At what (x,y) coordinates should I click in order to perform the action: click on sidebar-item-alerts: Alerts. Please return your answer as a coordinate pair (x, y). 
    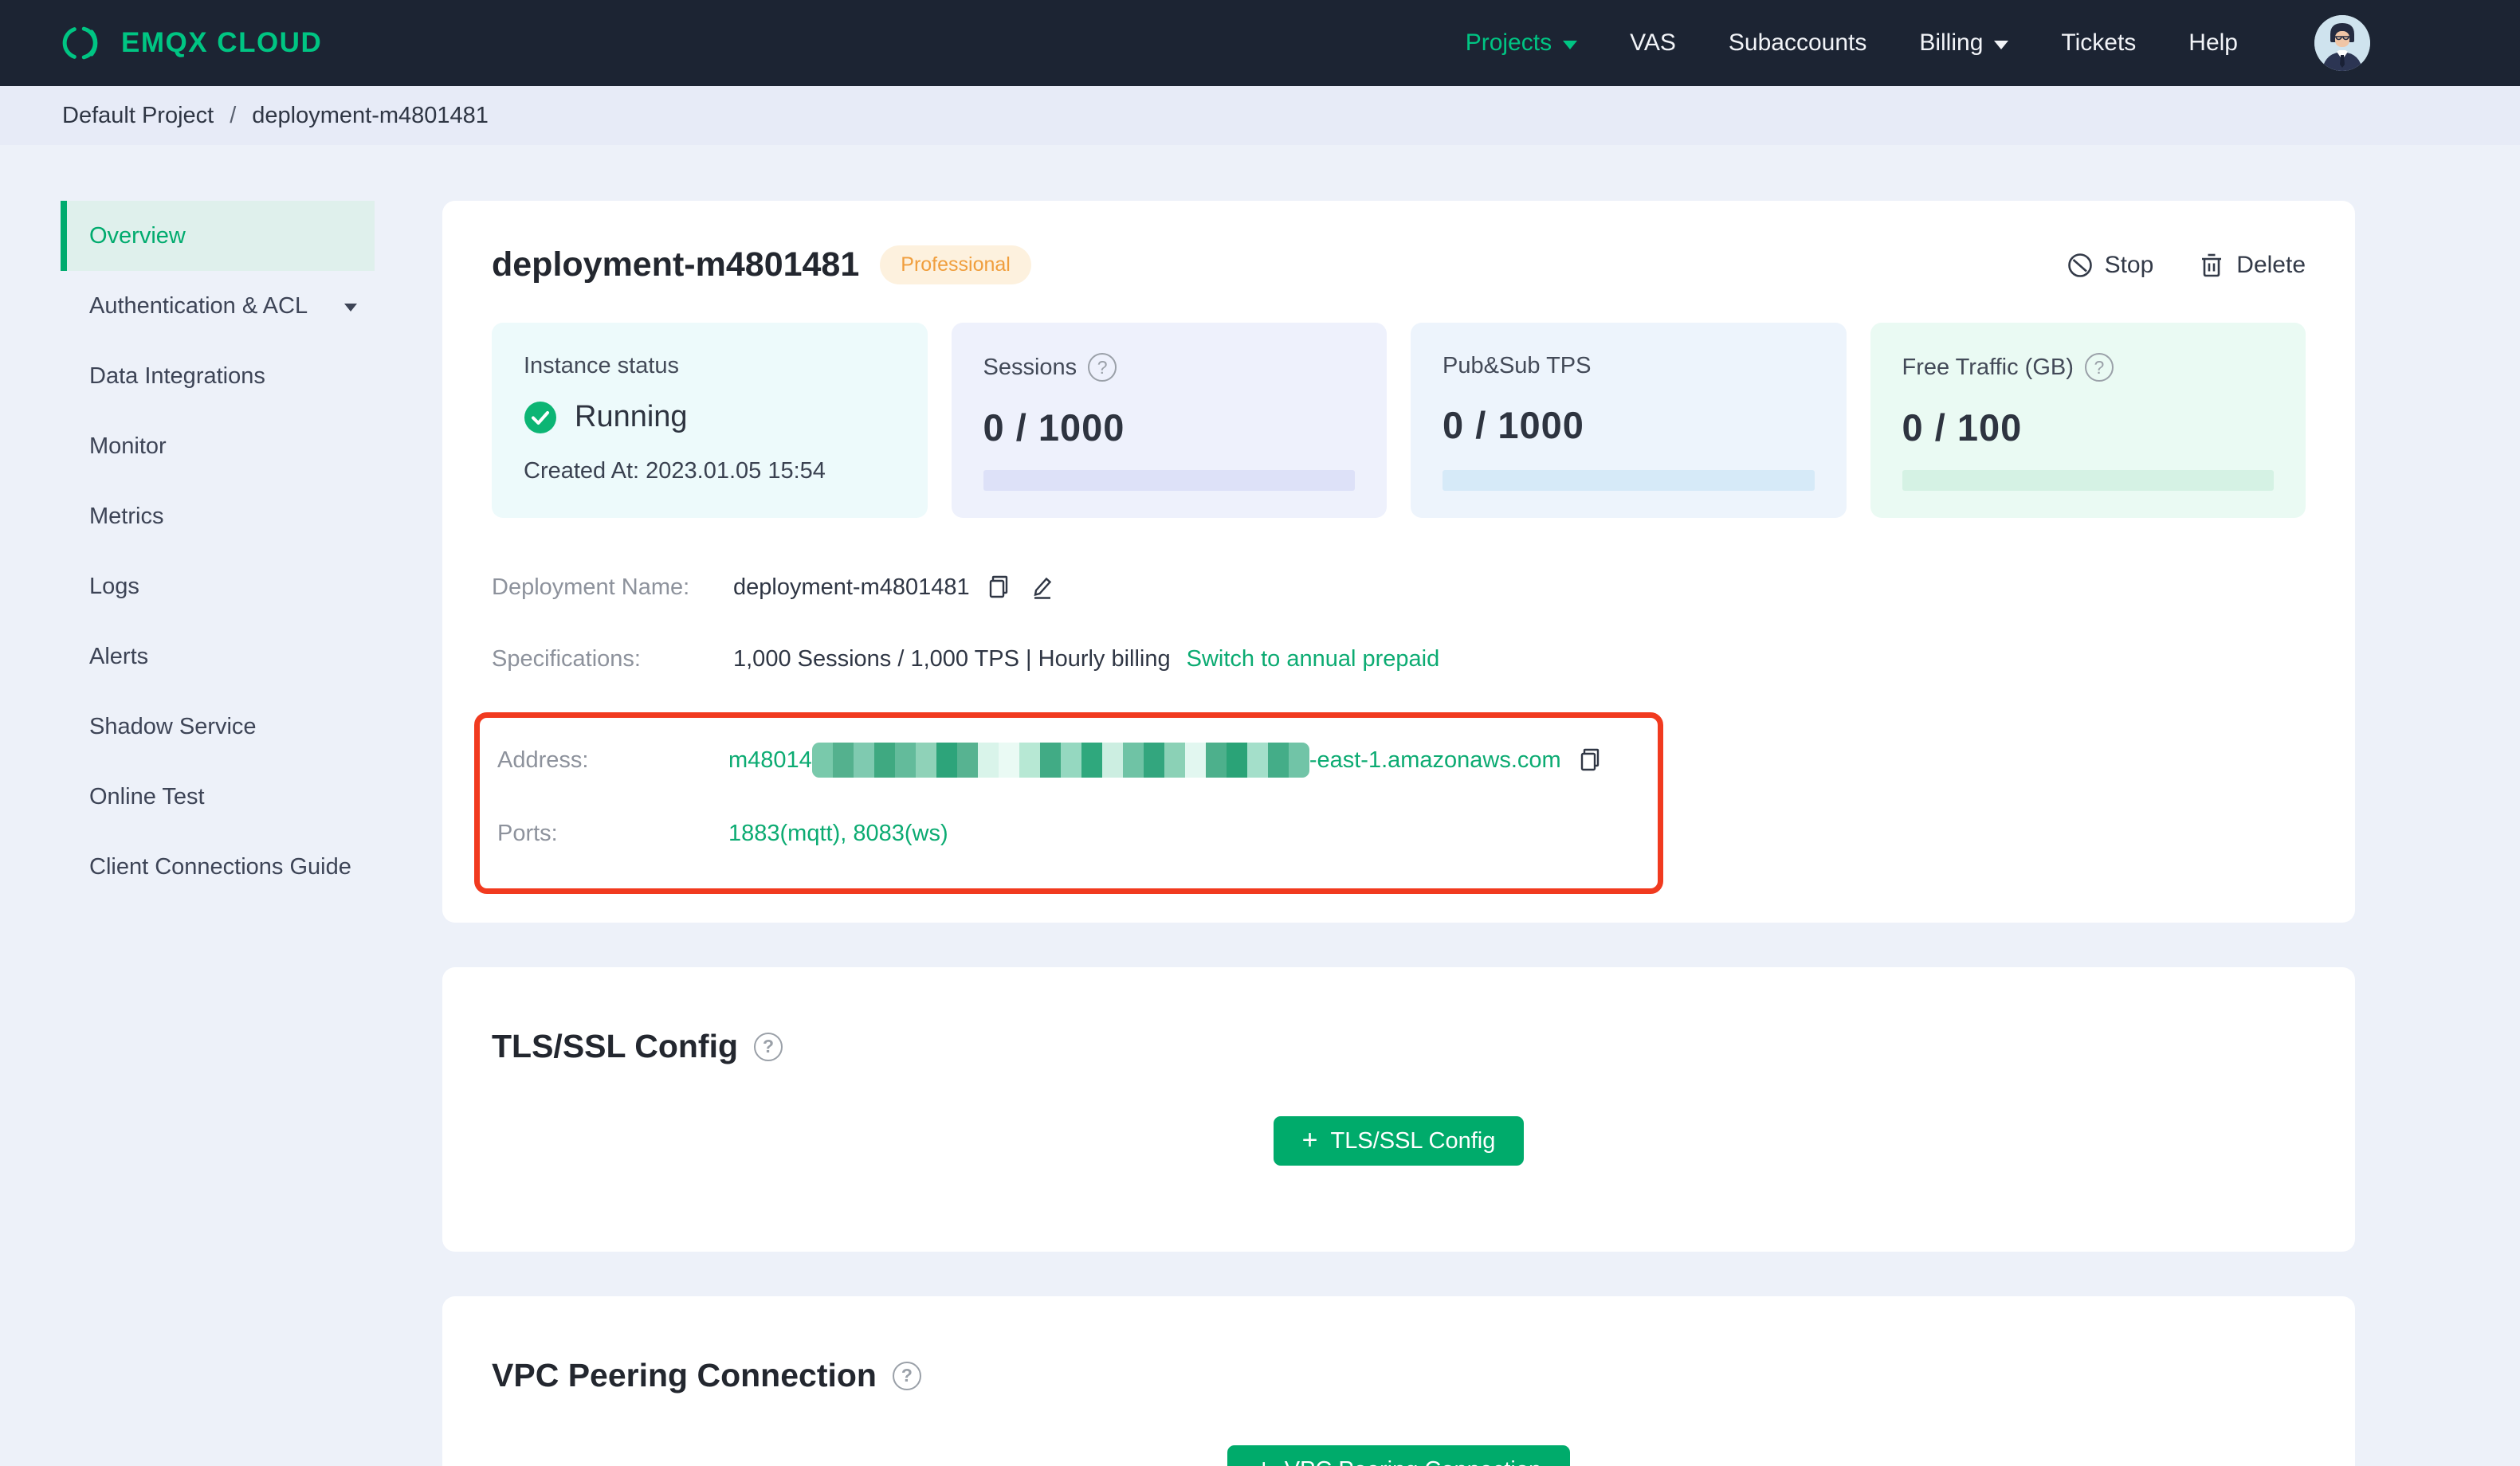
    Looking at the image, I should click on (218, 656).